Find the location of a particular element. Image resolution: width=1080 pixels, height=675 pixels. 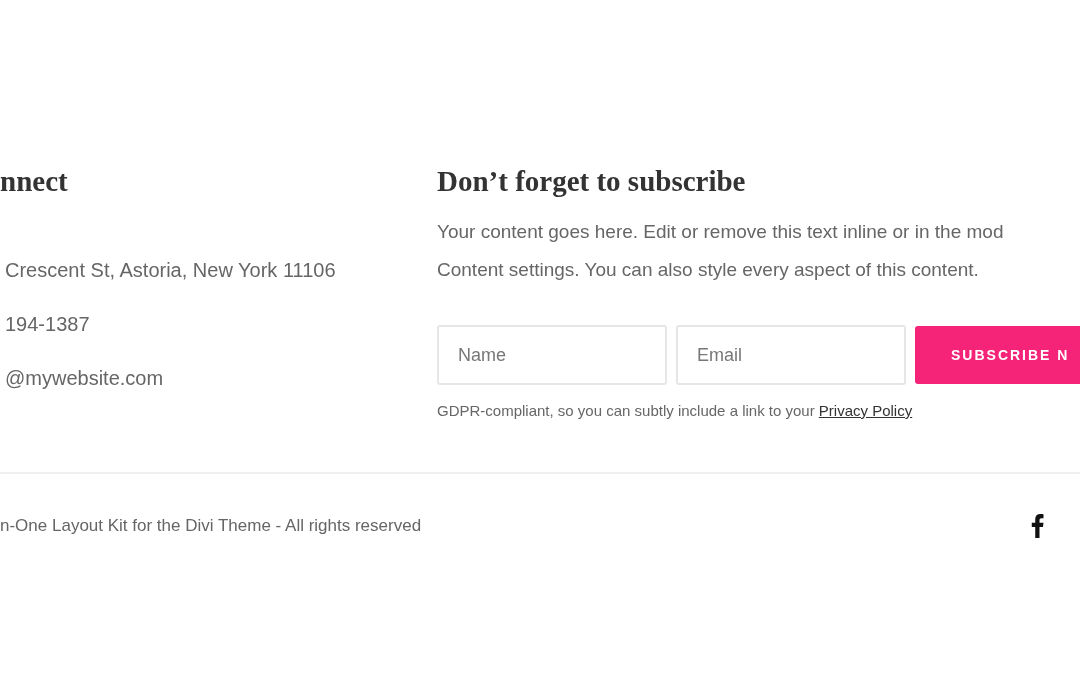

contact-info-text: @mywebsite.com is located at coordinates (84, 378).